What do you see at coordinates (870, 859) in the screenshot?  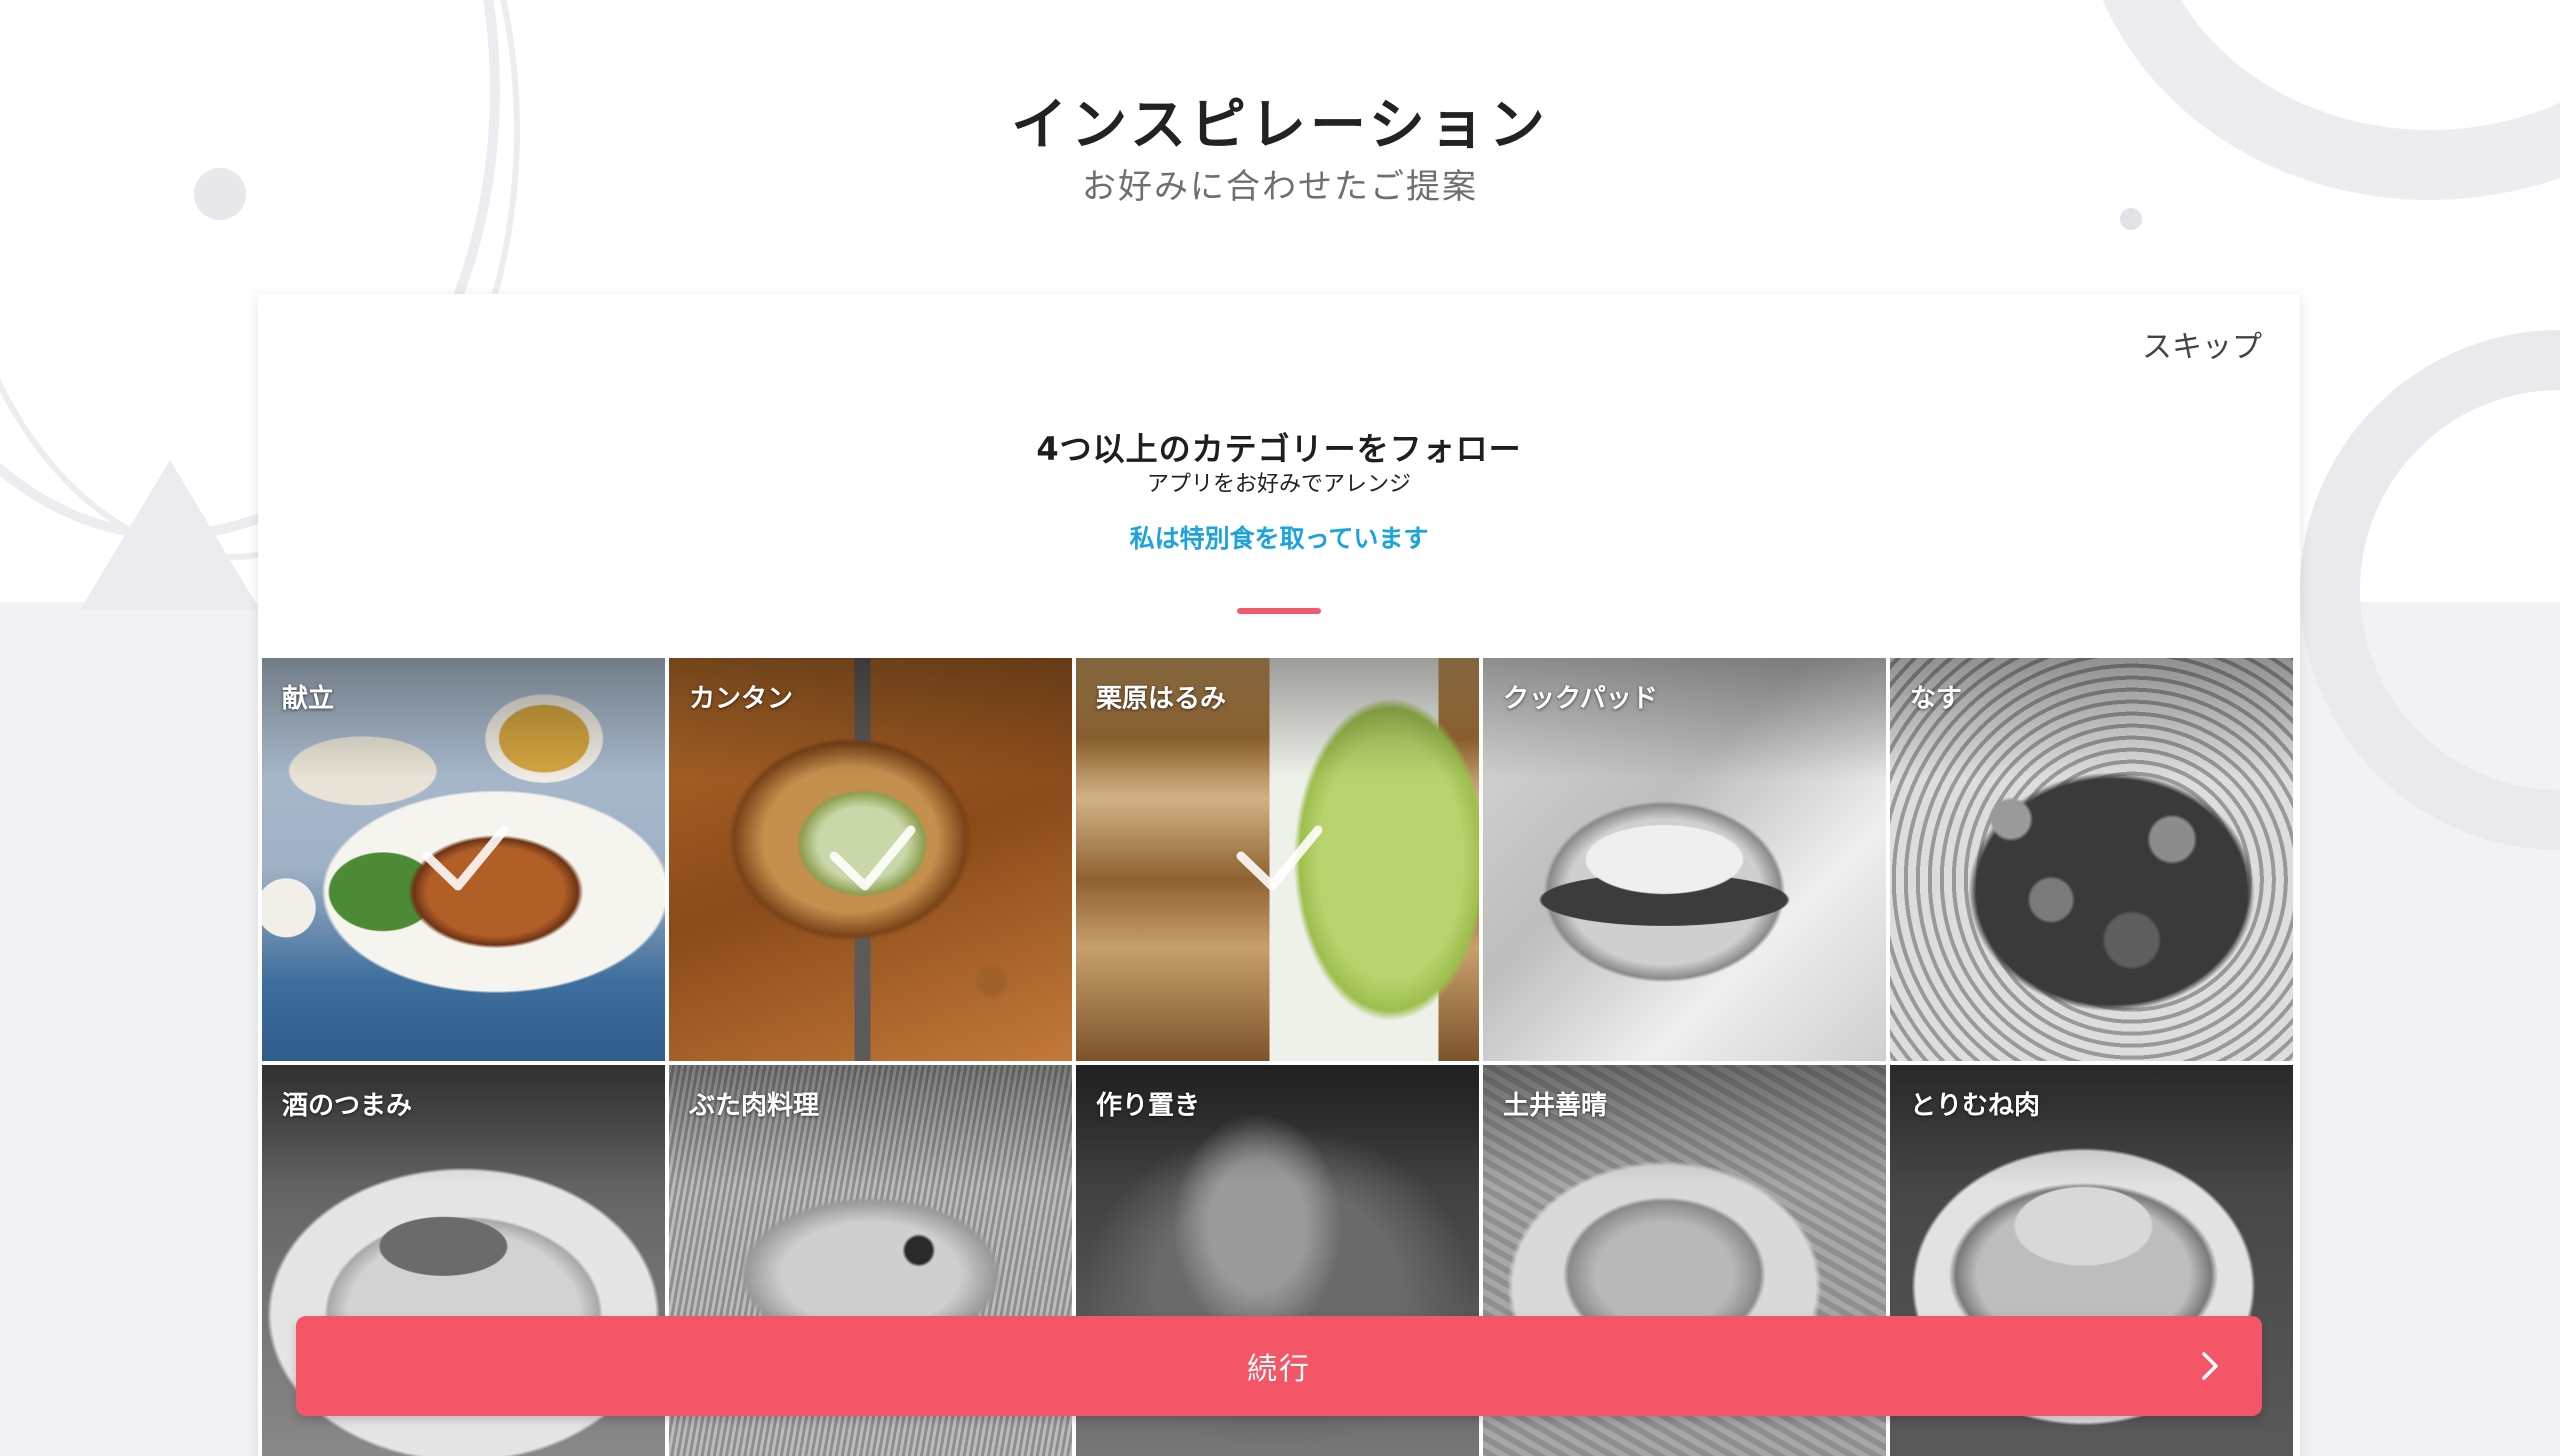 I see `category-tile-kantan: カンタン` at bounding box center [870, 859].